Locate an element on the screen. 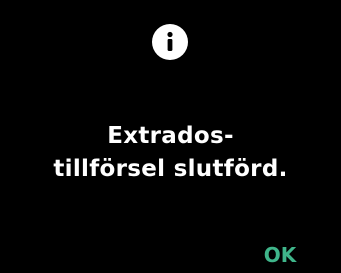  ok-button: OK is located at coordinates (280, 255).